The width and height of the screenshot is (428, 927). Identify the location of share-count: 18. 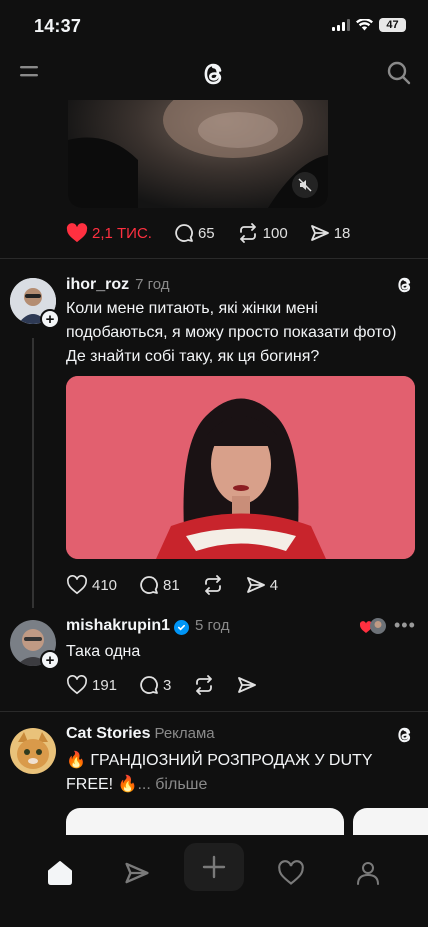
(342, 233).